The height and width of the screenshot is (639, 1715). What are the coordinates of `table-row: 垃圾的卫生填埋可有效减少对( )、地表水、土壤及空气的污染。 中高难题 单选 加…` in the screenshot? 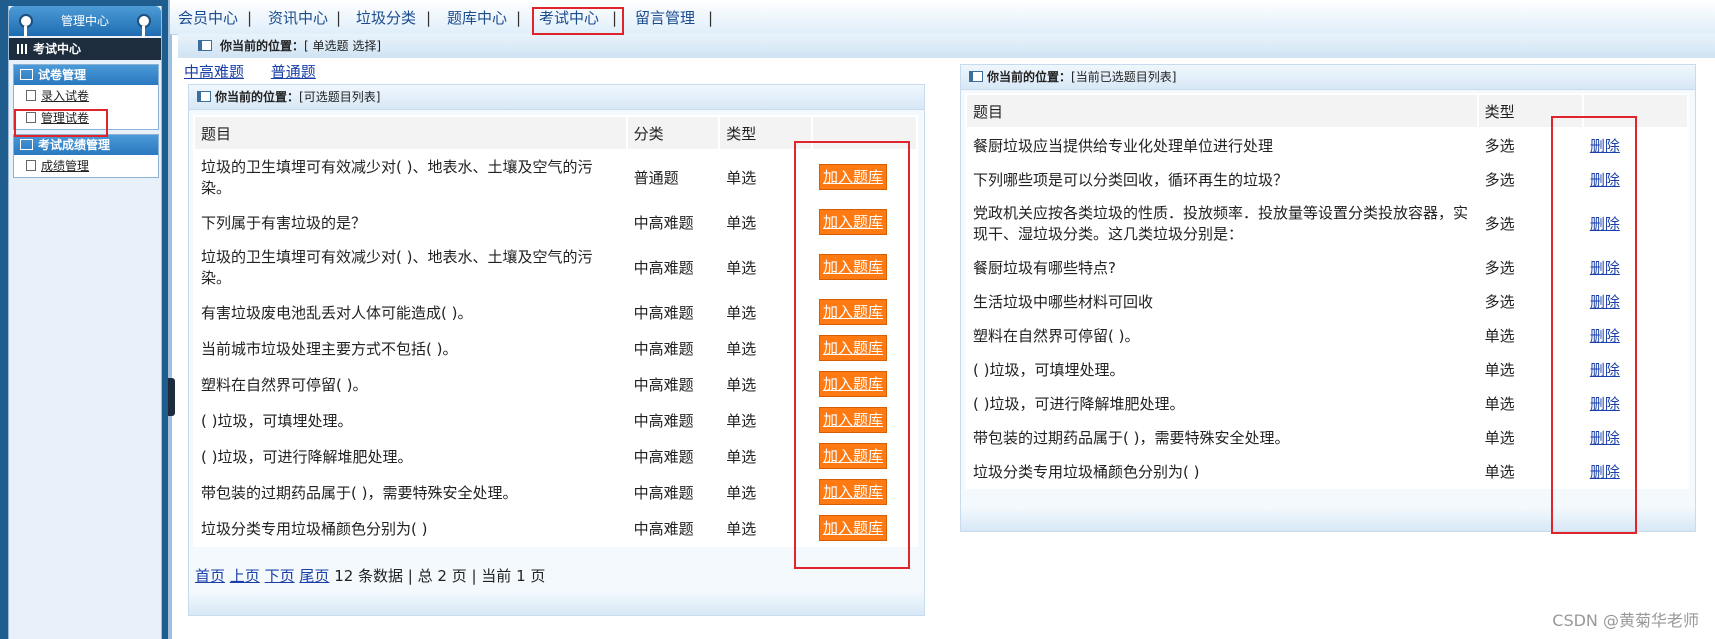 It's located at (555, 267).